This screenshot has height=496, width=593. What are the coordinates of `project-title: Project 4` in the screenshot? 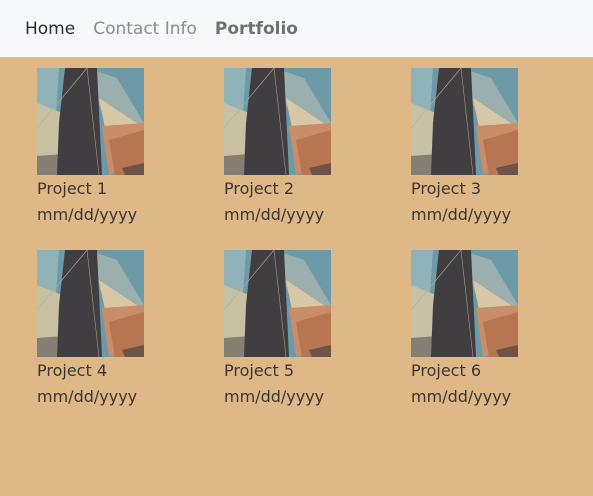 It's located at (102, 371).